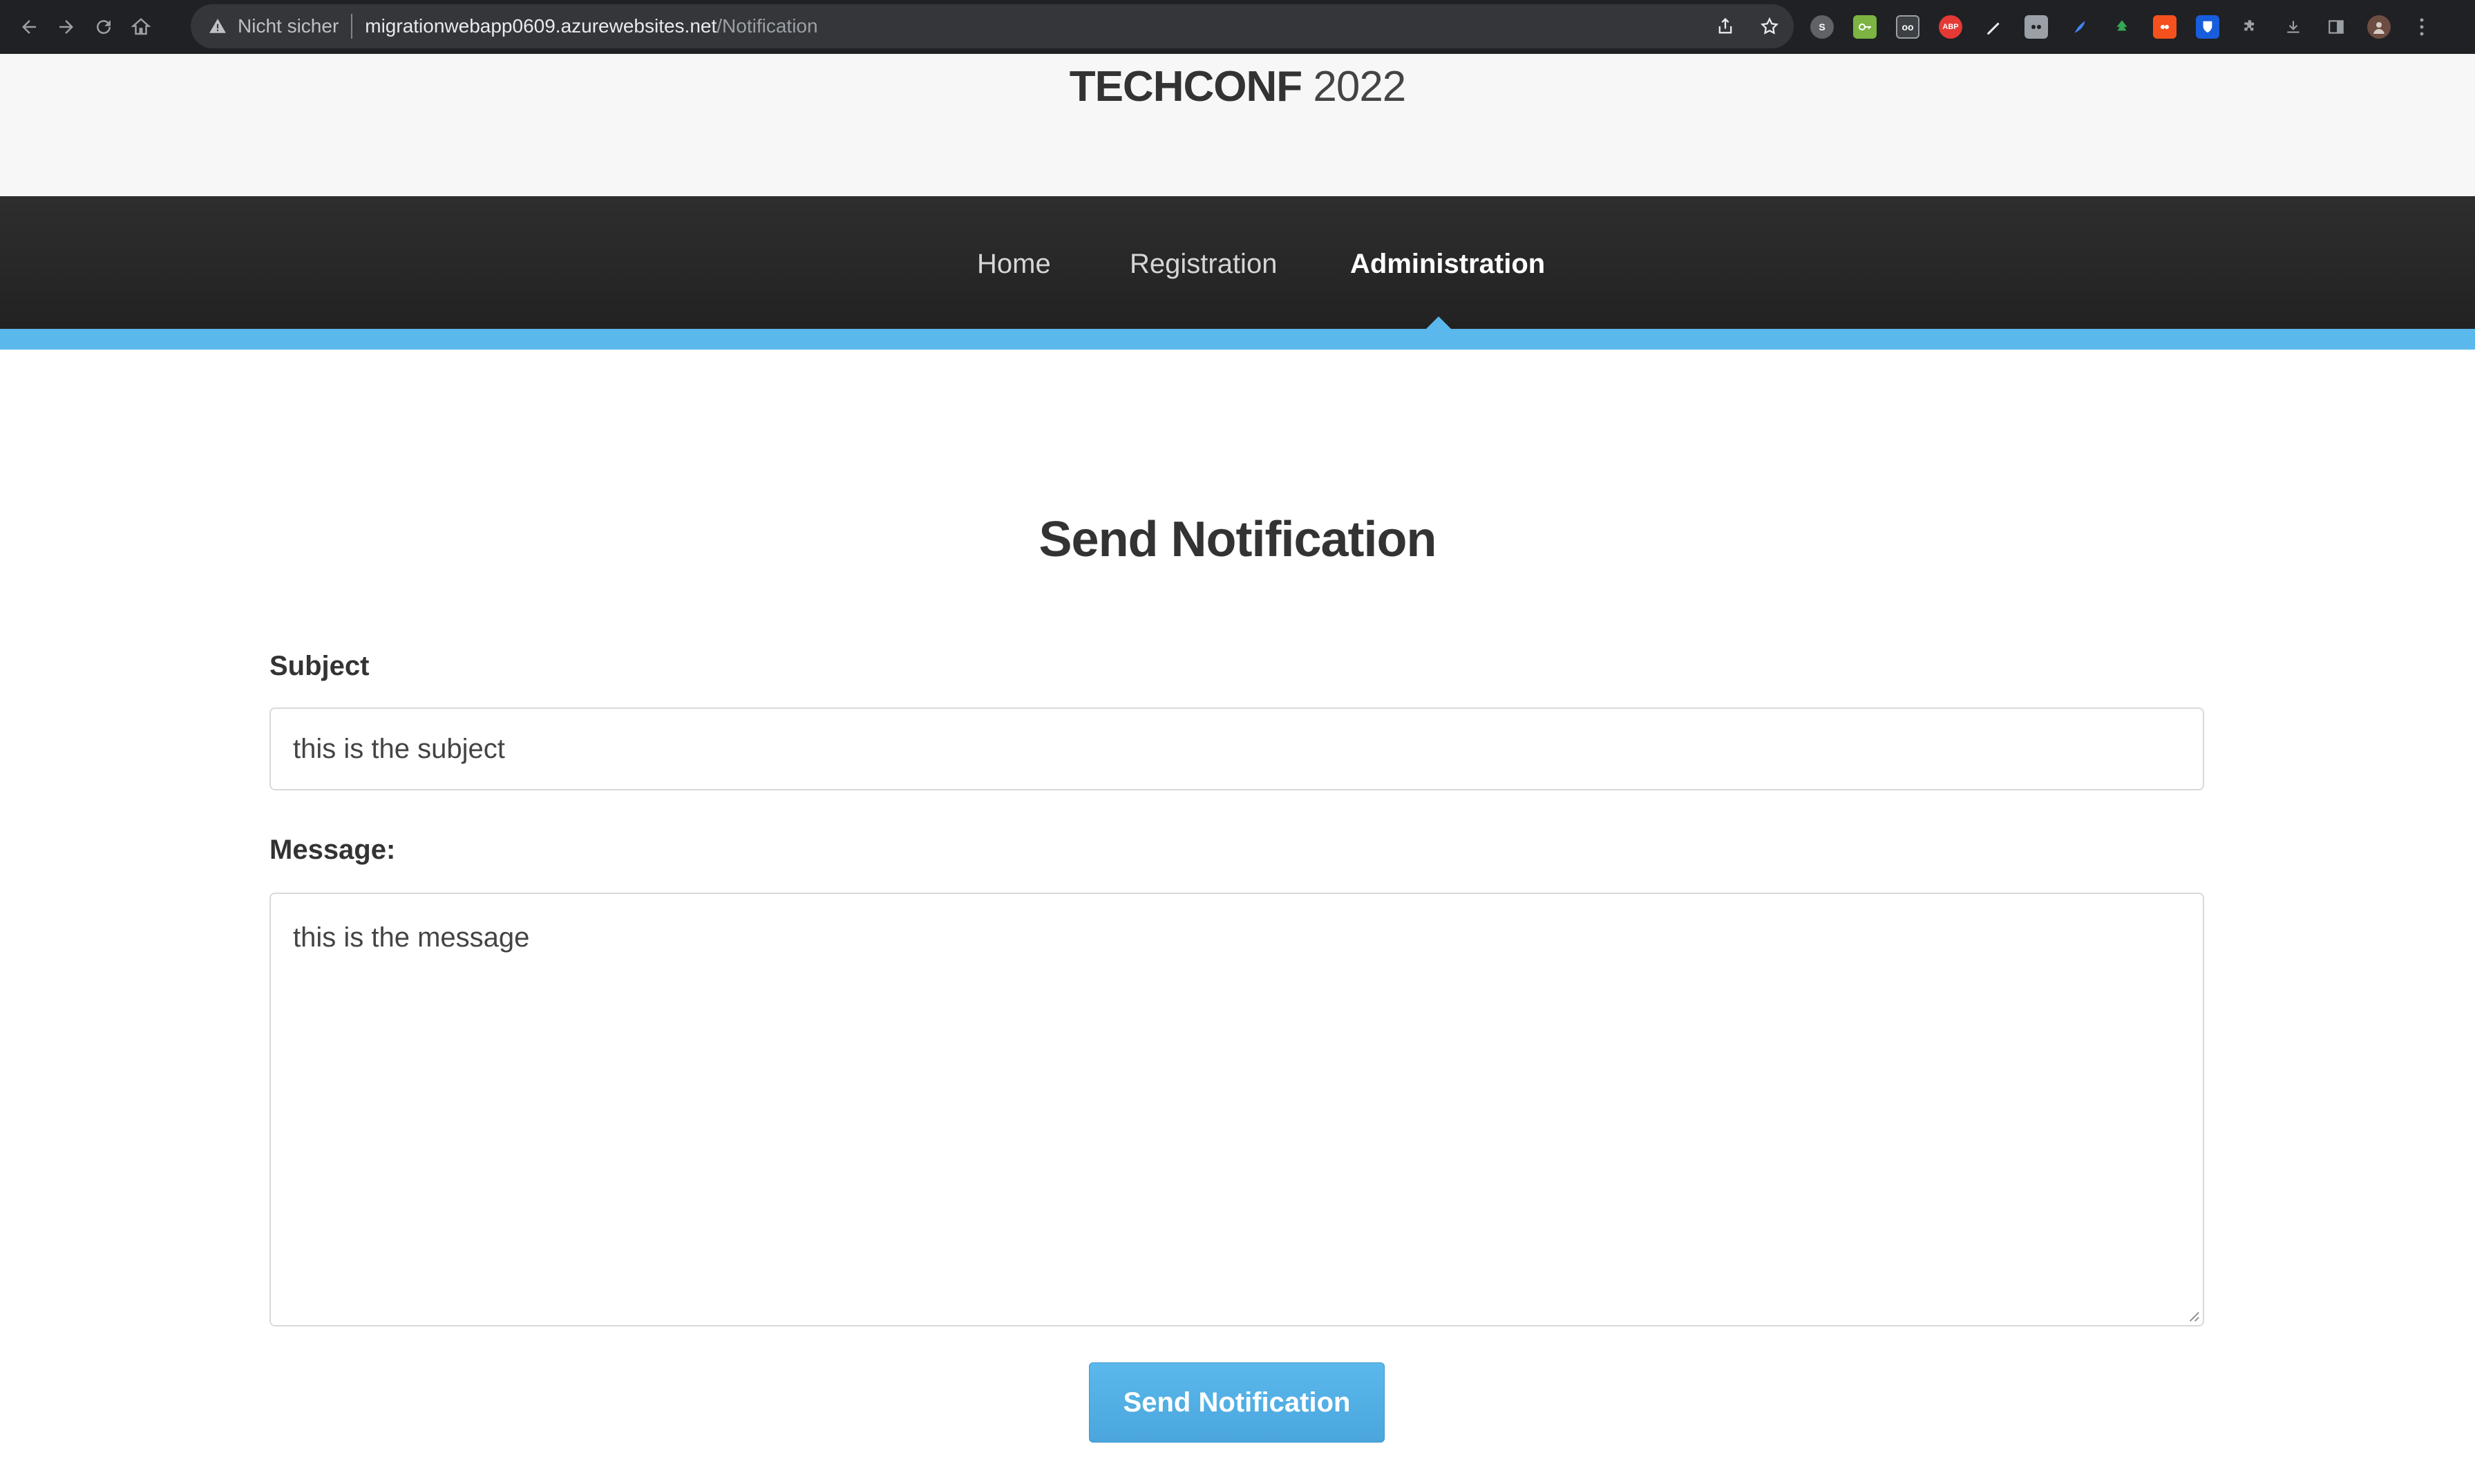 The width and height of the screenshot is (2475, 1484). I want to click on tree-extension-icon, so click(2122, 27).